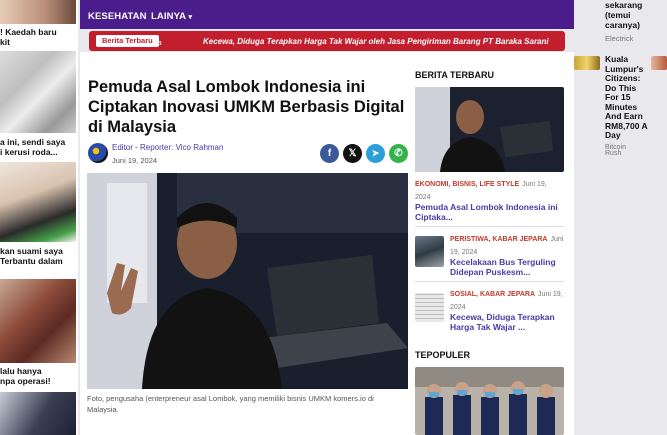 Image resolution: width=667 pixels, height=435 pixels. What do you see at coordinates (429, 251) in the screenshot?
I see `item1-thumbnail` at bounding box center [429, 251].